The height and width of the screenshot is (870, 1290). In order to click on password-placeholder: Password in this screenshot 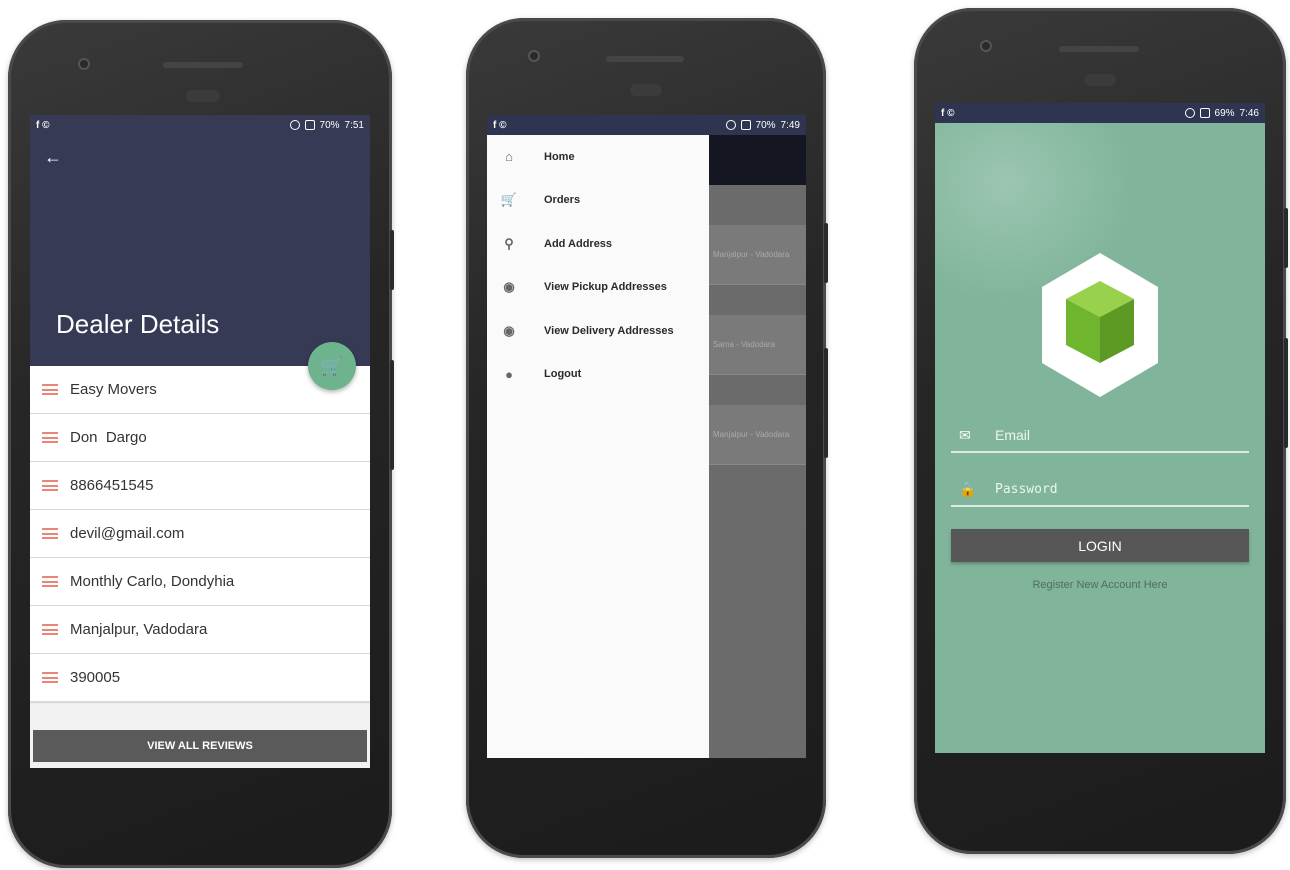, I will do `click(1026, 489)`.